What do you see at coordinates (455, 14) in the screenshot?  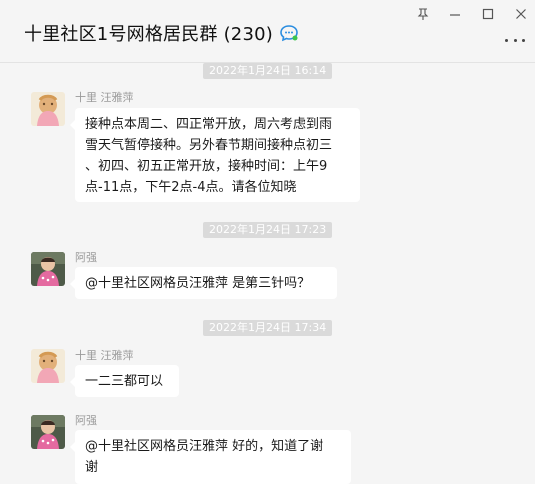 I see `minimize-icon` at bounding box center [455, 14].